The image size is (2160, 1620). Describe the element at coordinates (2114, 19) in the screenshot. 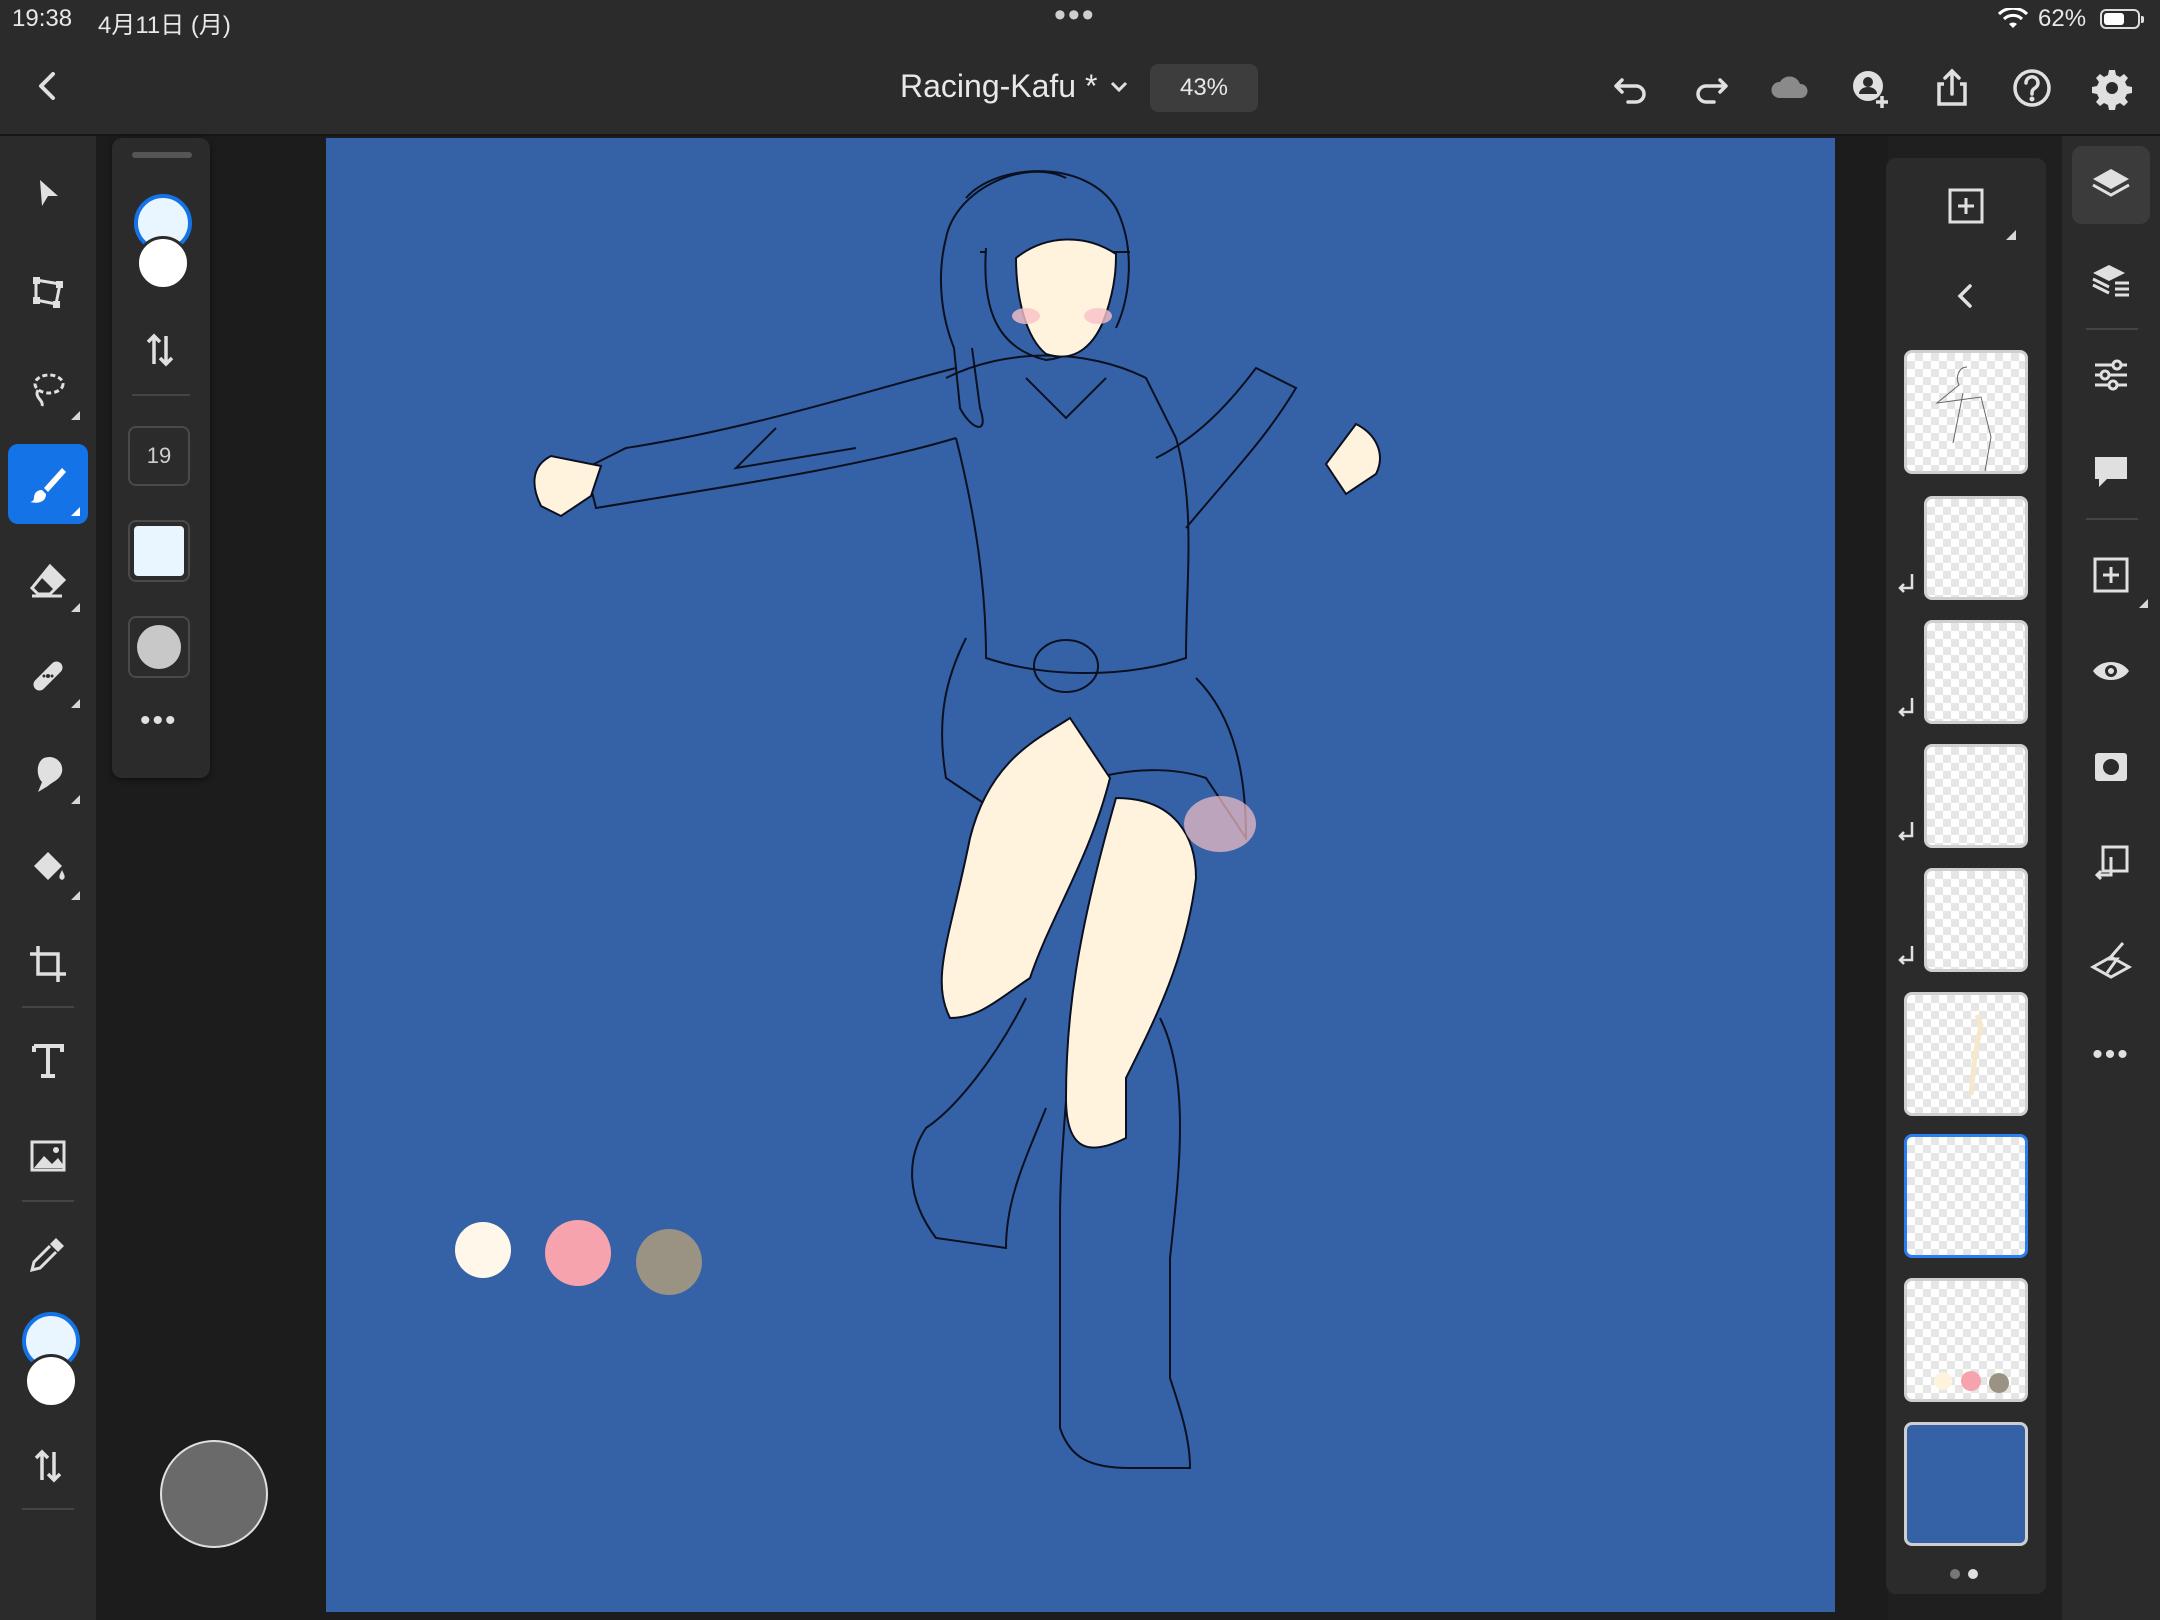

I see `battery-level` at that location.